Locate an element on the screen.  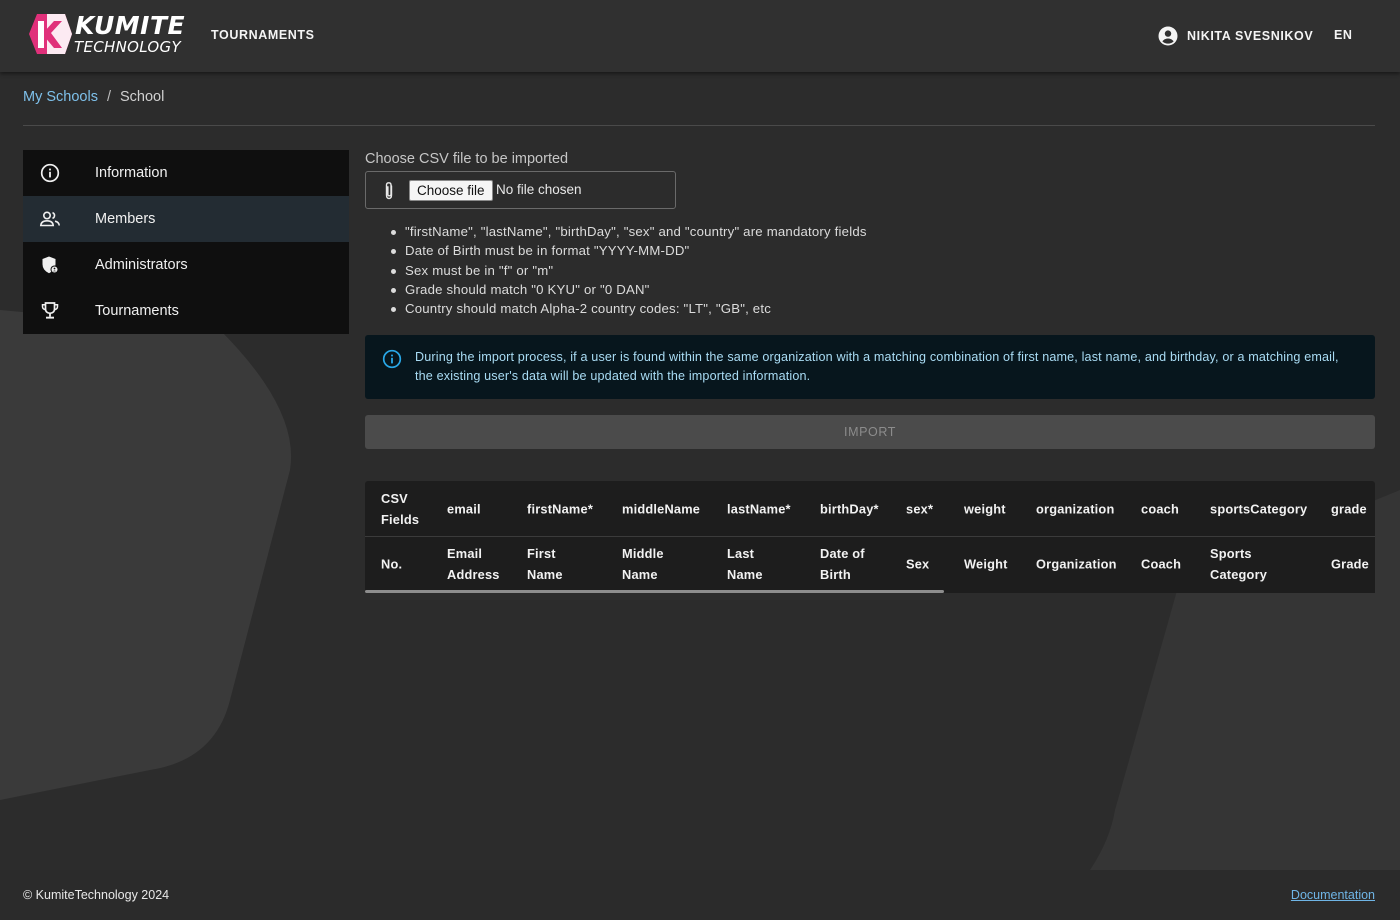
table-cell: email is located at coordinates (464, 508).